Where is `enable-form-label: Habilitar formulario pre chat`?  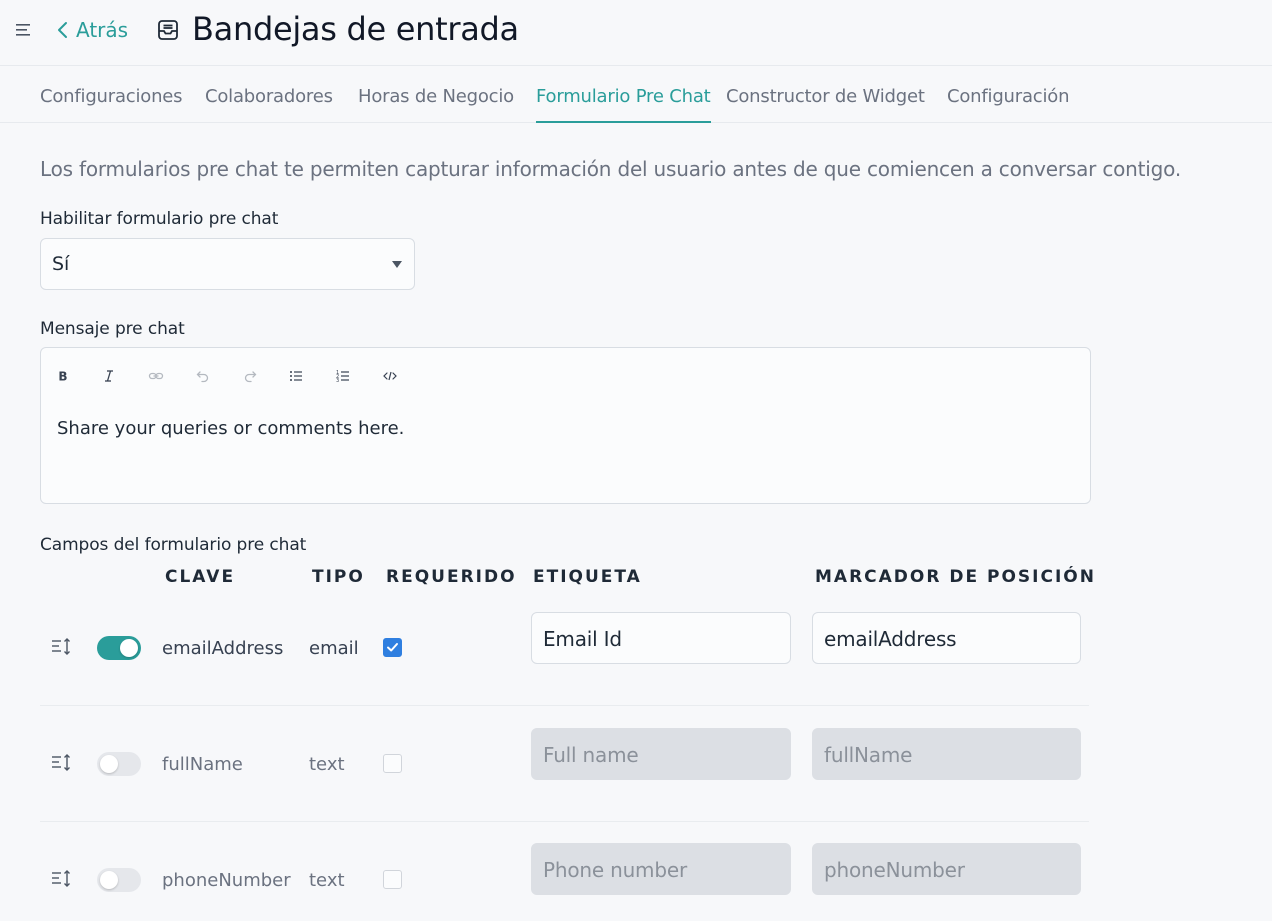 enable-form-label: Habilitar formulario pre chat is located at coordinates (159, 219).